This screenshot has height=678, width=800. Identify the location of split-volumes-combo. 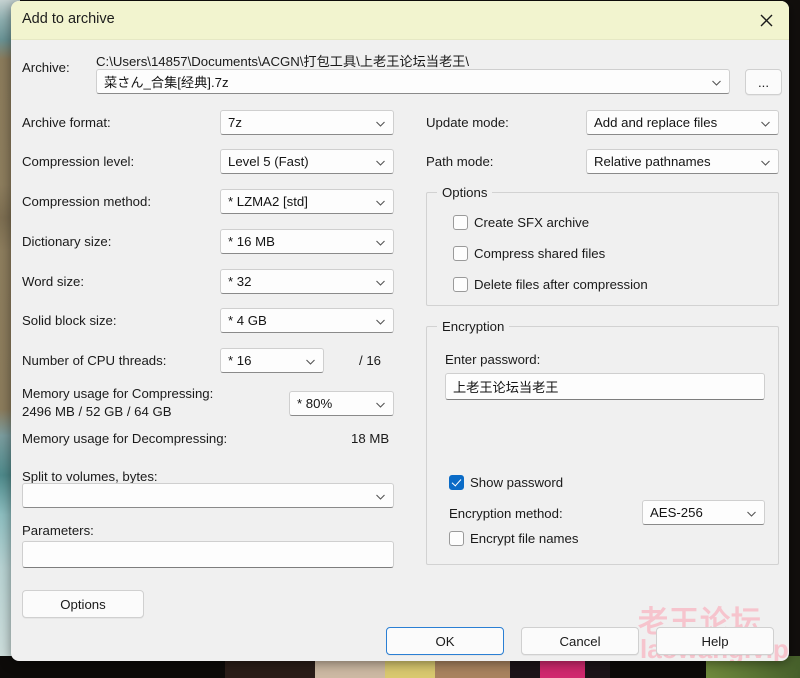
(208, 495).